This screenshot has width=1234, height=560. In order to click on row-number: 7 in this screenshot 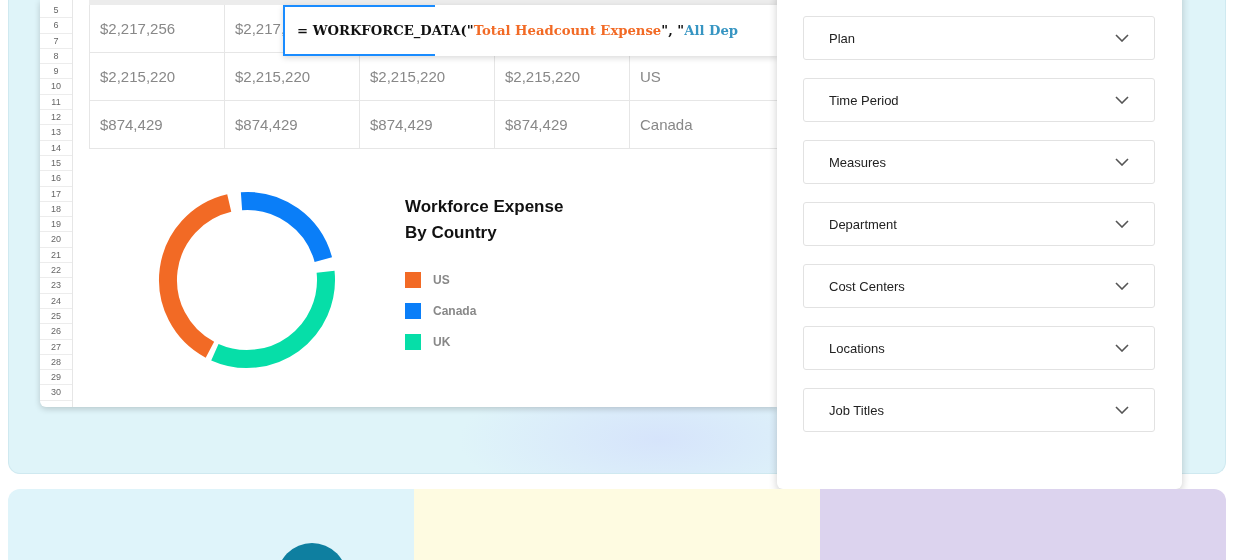, I will do `click(56, 41)`.